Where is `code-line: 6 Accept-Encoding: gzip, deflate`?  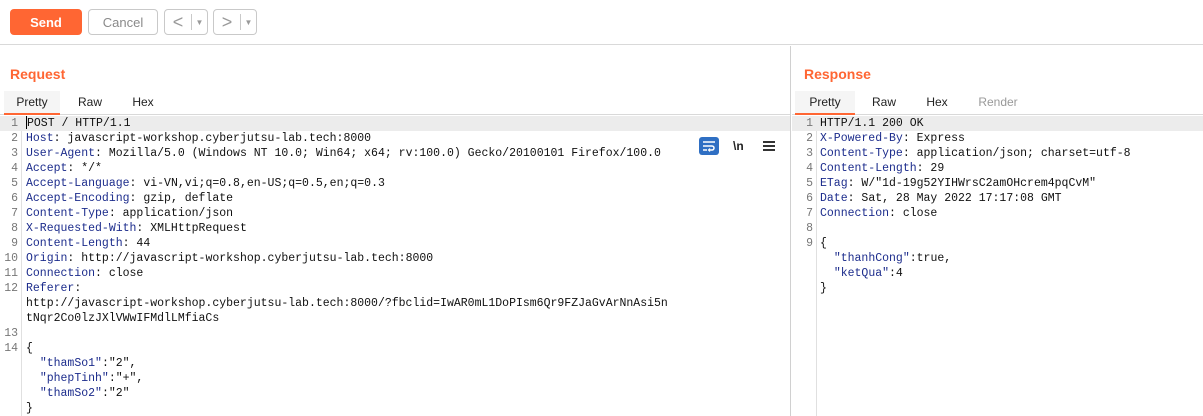
code-line: 6 Accept-Encoding: gzip, deflate is located at coordinates (395, 198).